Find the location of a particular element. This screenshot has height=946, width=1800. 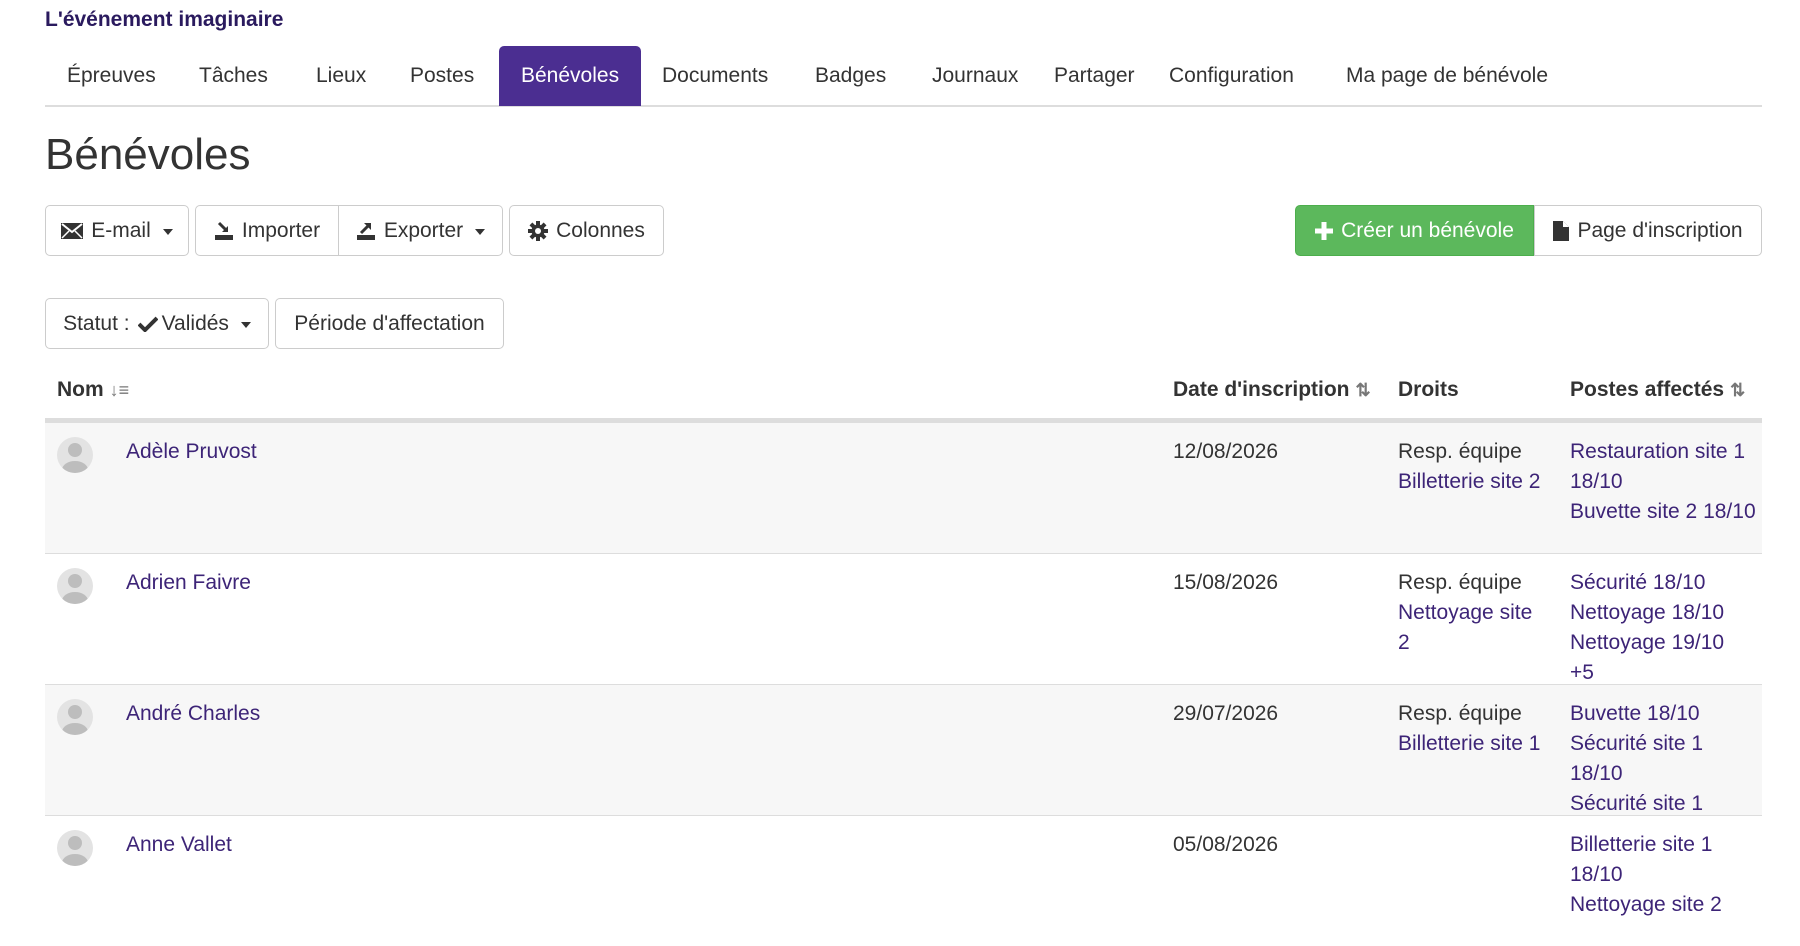

column-header-name: Nom ↓≡ is located at coordinates (93, 390).